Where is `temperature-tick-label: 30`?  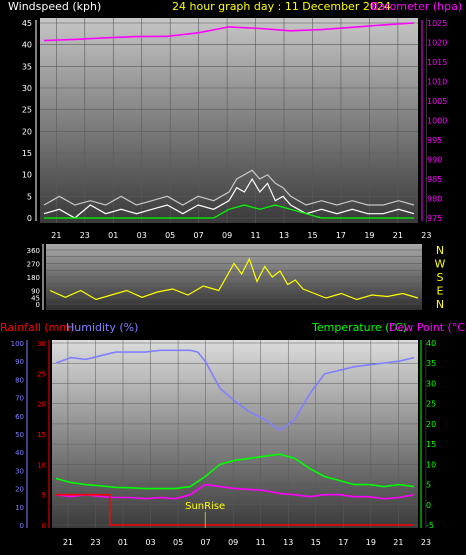
temperature-tick-label: 30 is located at coordinates (431, 383).